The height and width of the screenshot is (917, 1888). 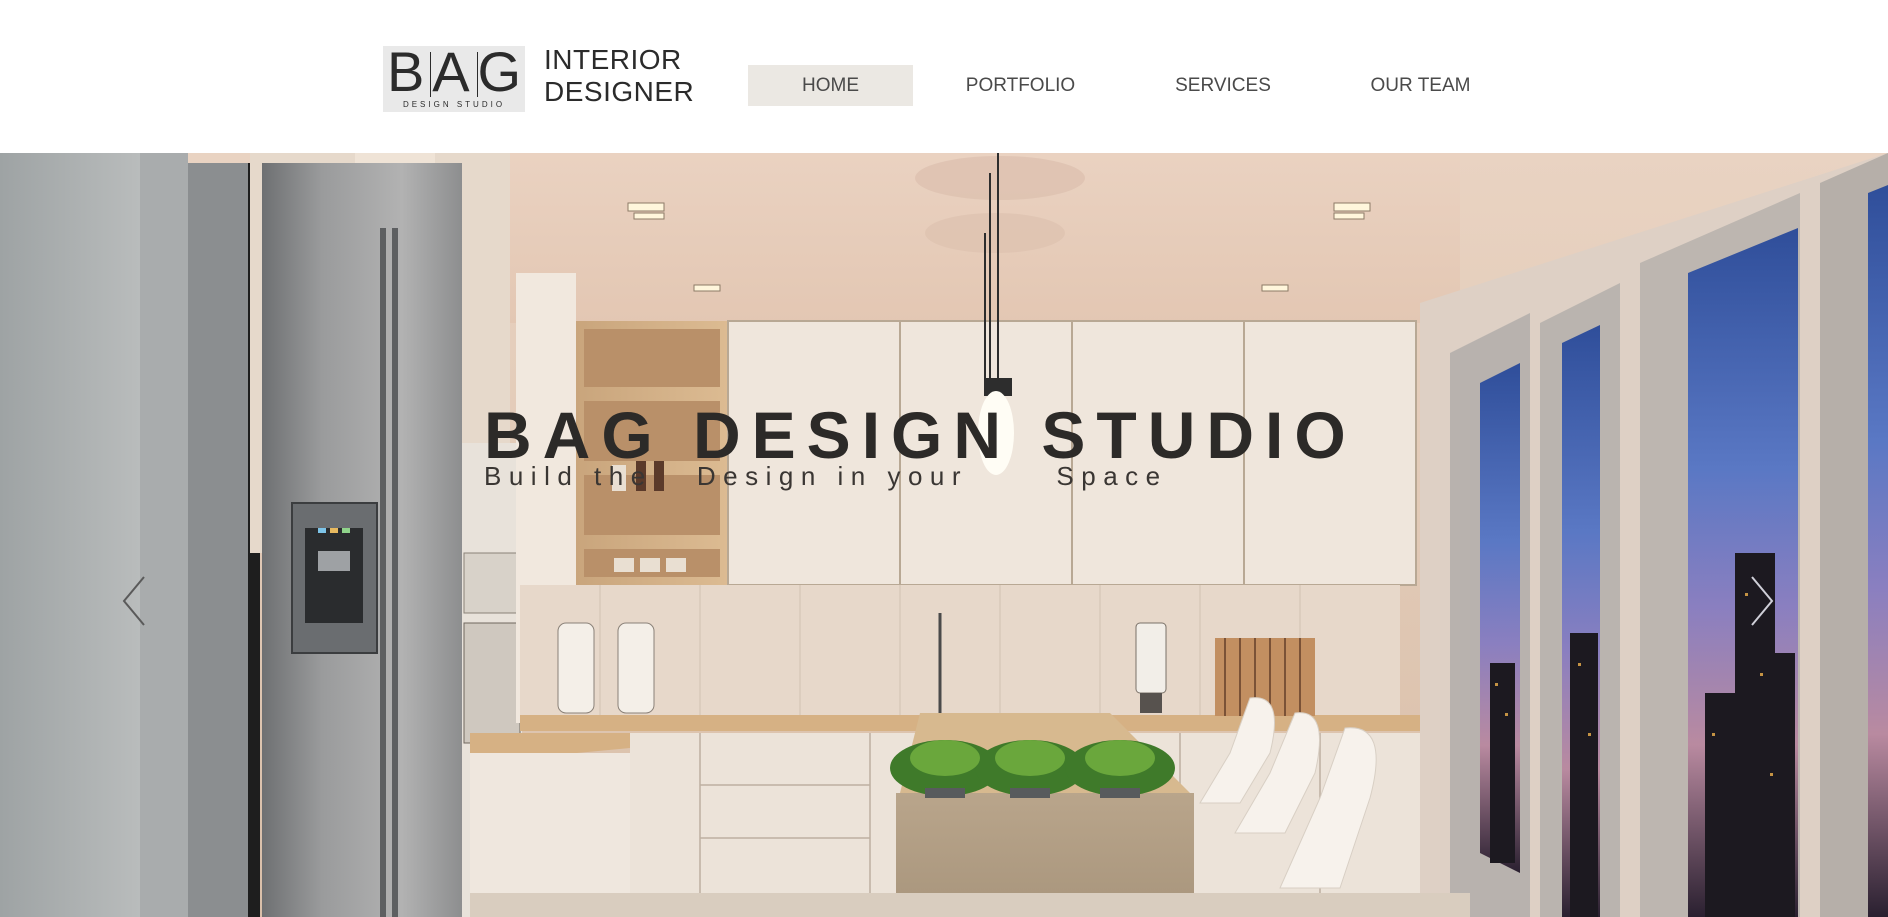 I want to click on brand-name: INTERIOR DESIGNER, so click(x=619, y=76).